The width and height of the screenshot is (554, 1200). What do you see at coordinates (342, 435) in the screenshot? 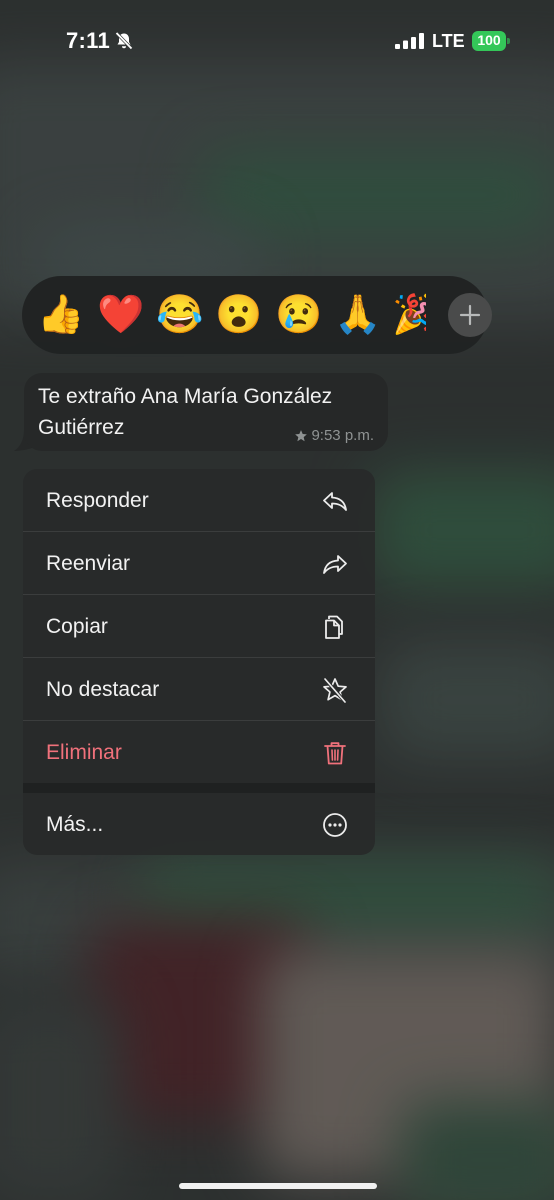
I see `message-time: 9:53 p.m.` at bounding box center [342, 435].